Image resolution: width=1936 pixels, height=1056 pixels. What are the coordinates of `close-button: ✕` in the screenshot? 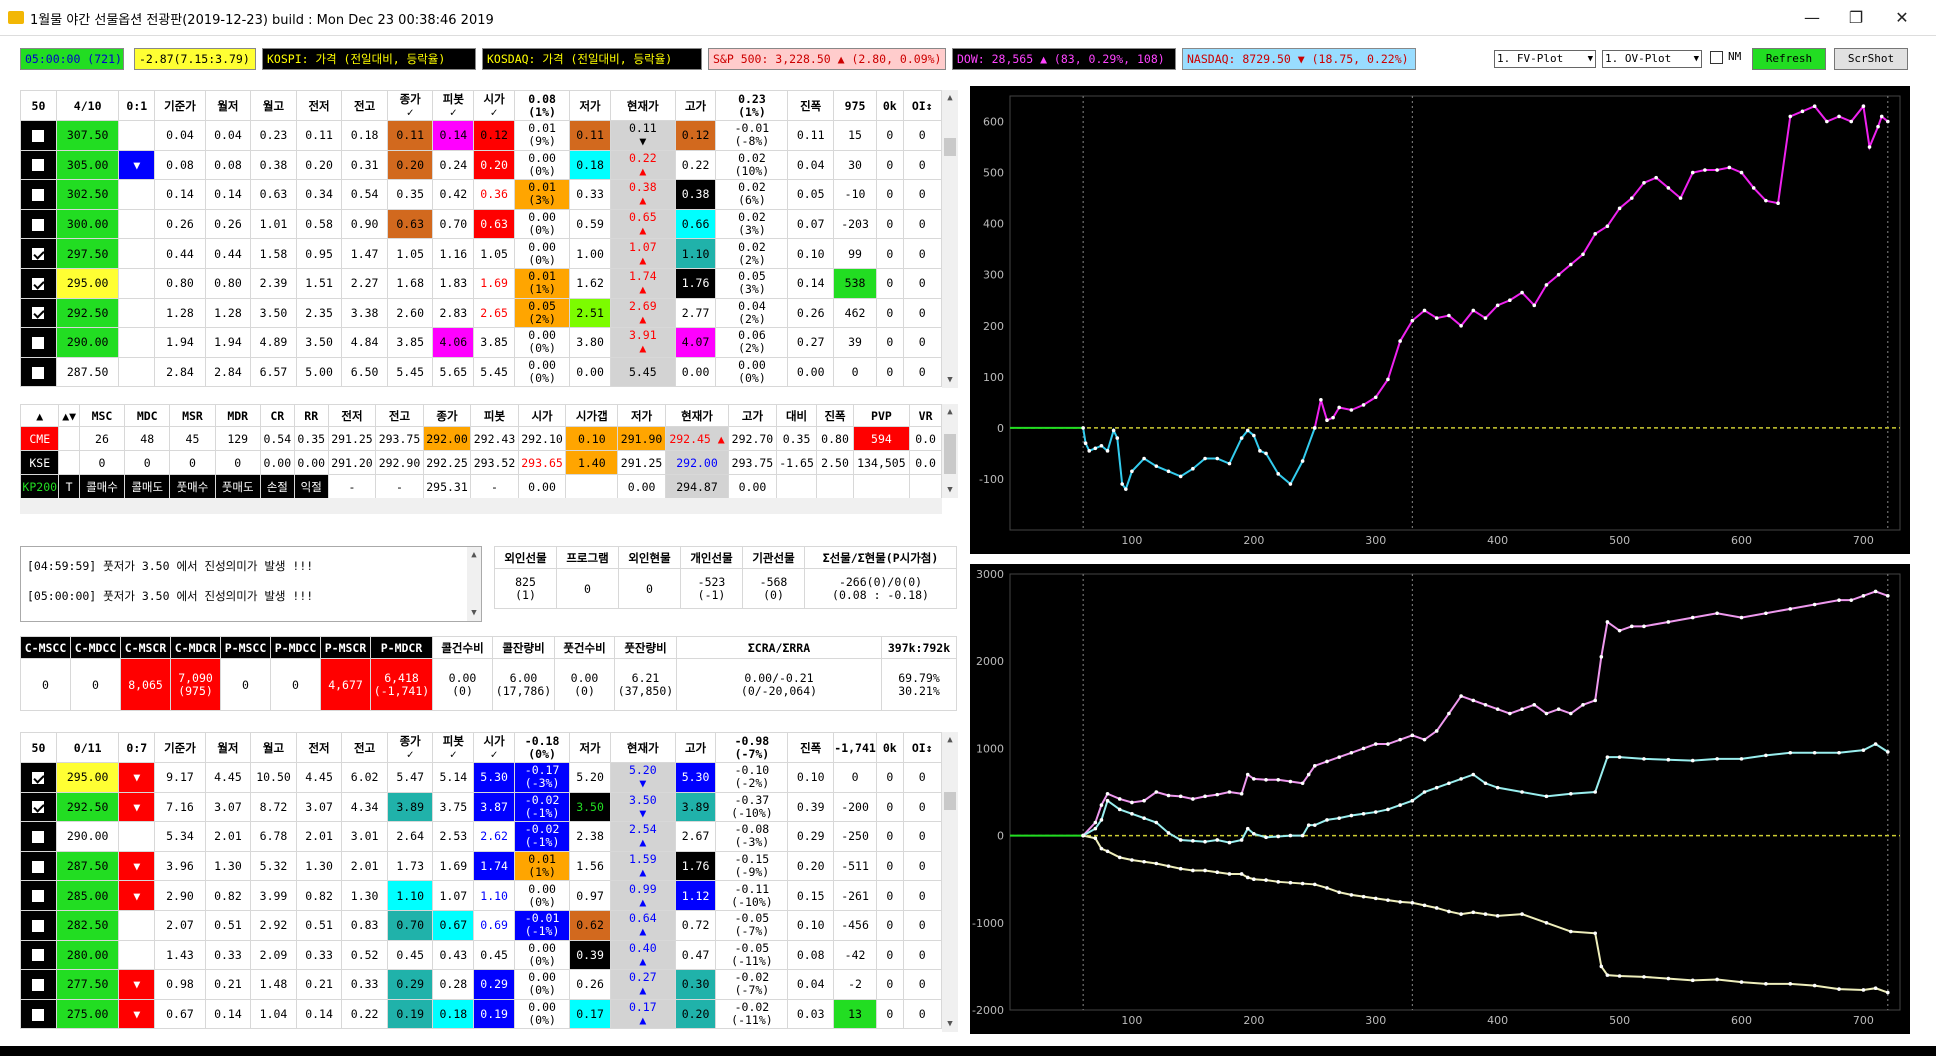 It's located at (1902, 18).